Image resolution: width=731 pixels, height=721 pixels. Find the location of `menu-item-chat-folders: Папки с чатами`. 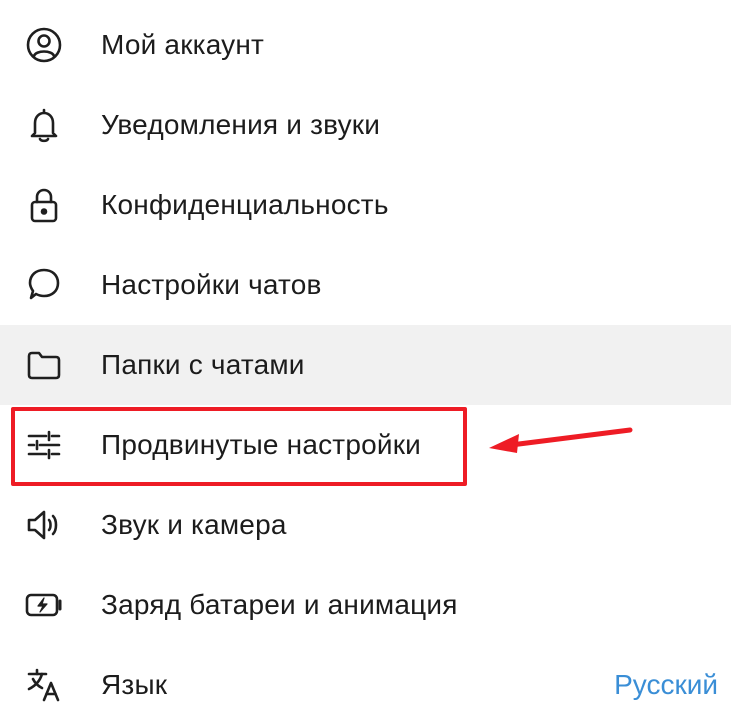

menu-item-chat-folders: Папки с чатами is located at coordinates (365, 365).